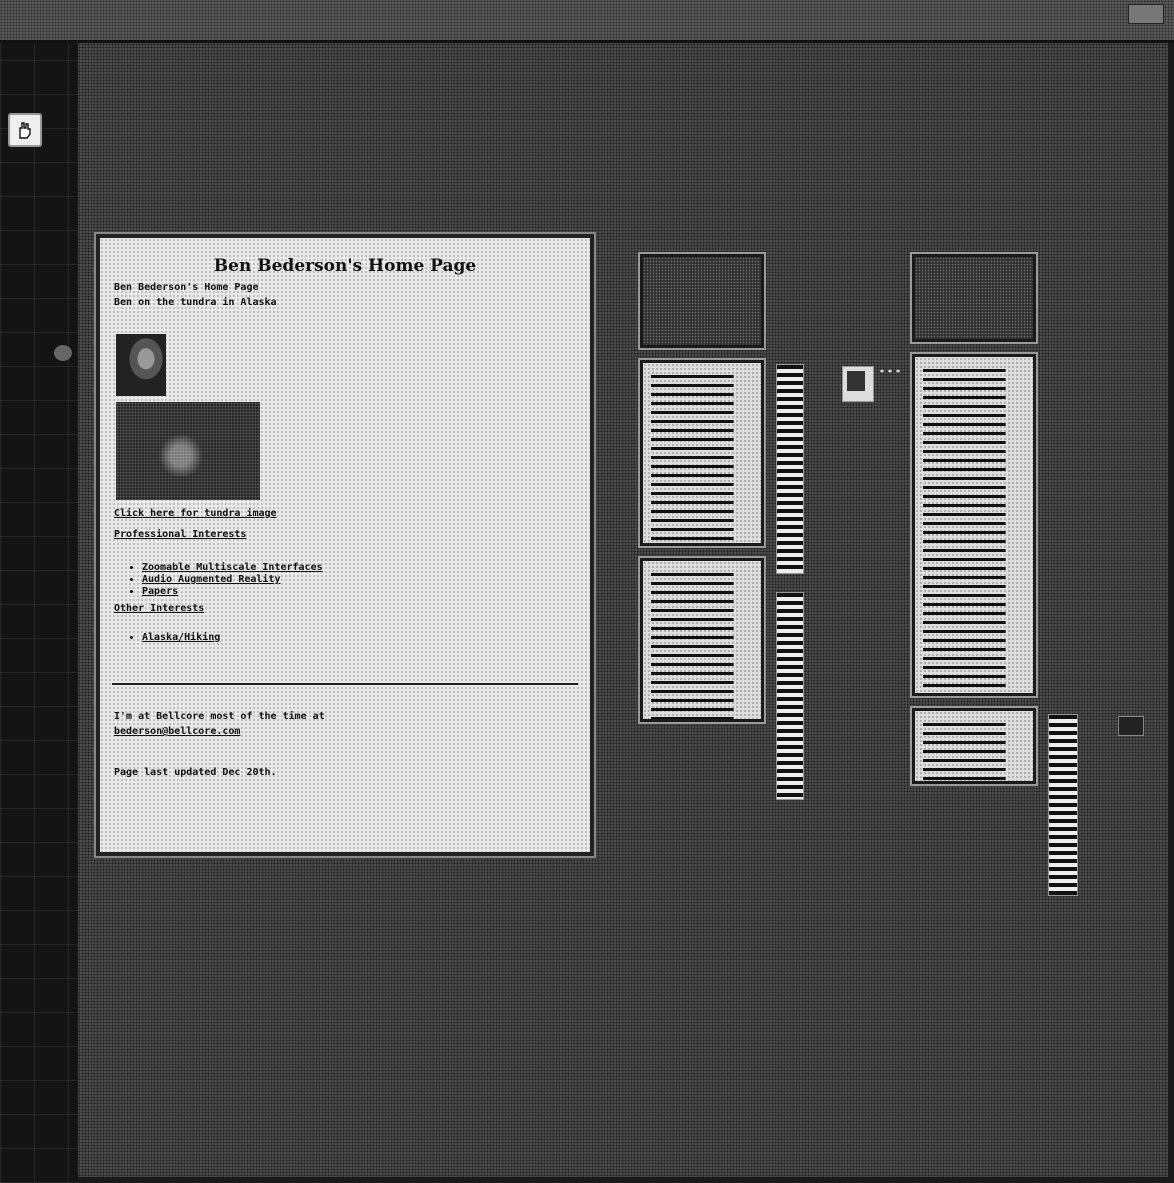  I want to click on list-item: Zoomable Multiscale Interfaces, so click(366, 567).